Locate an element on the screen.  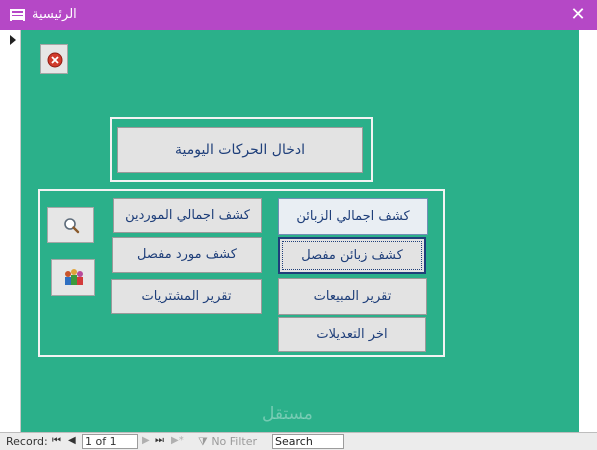
supplier-detailed-button: كشف مورد مفصل is located at coordinates (187, 255).